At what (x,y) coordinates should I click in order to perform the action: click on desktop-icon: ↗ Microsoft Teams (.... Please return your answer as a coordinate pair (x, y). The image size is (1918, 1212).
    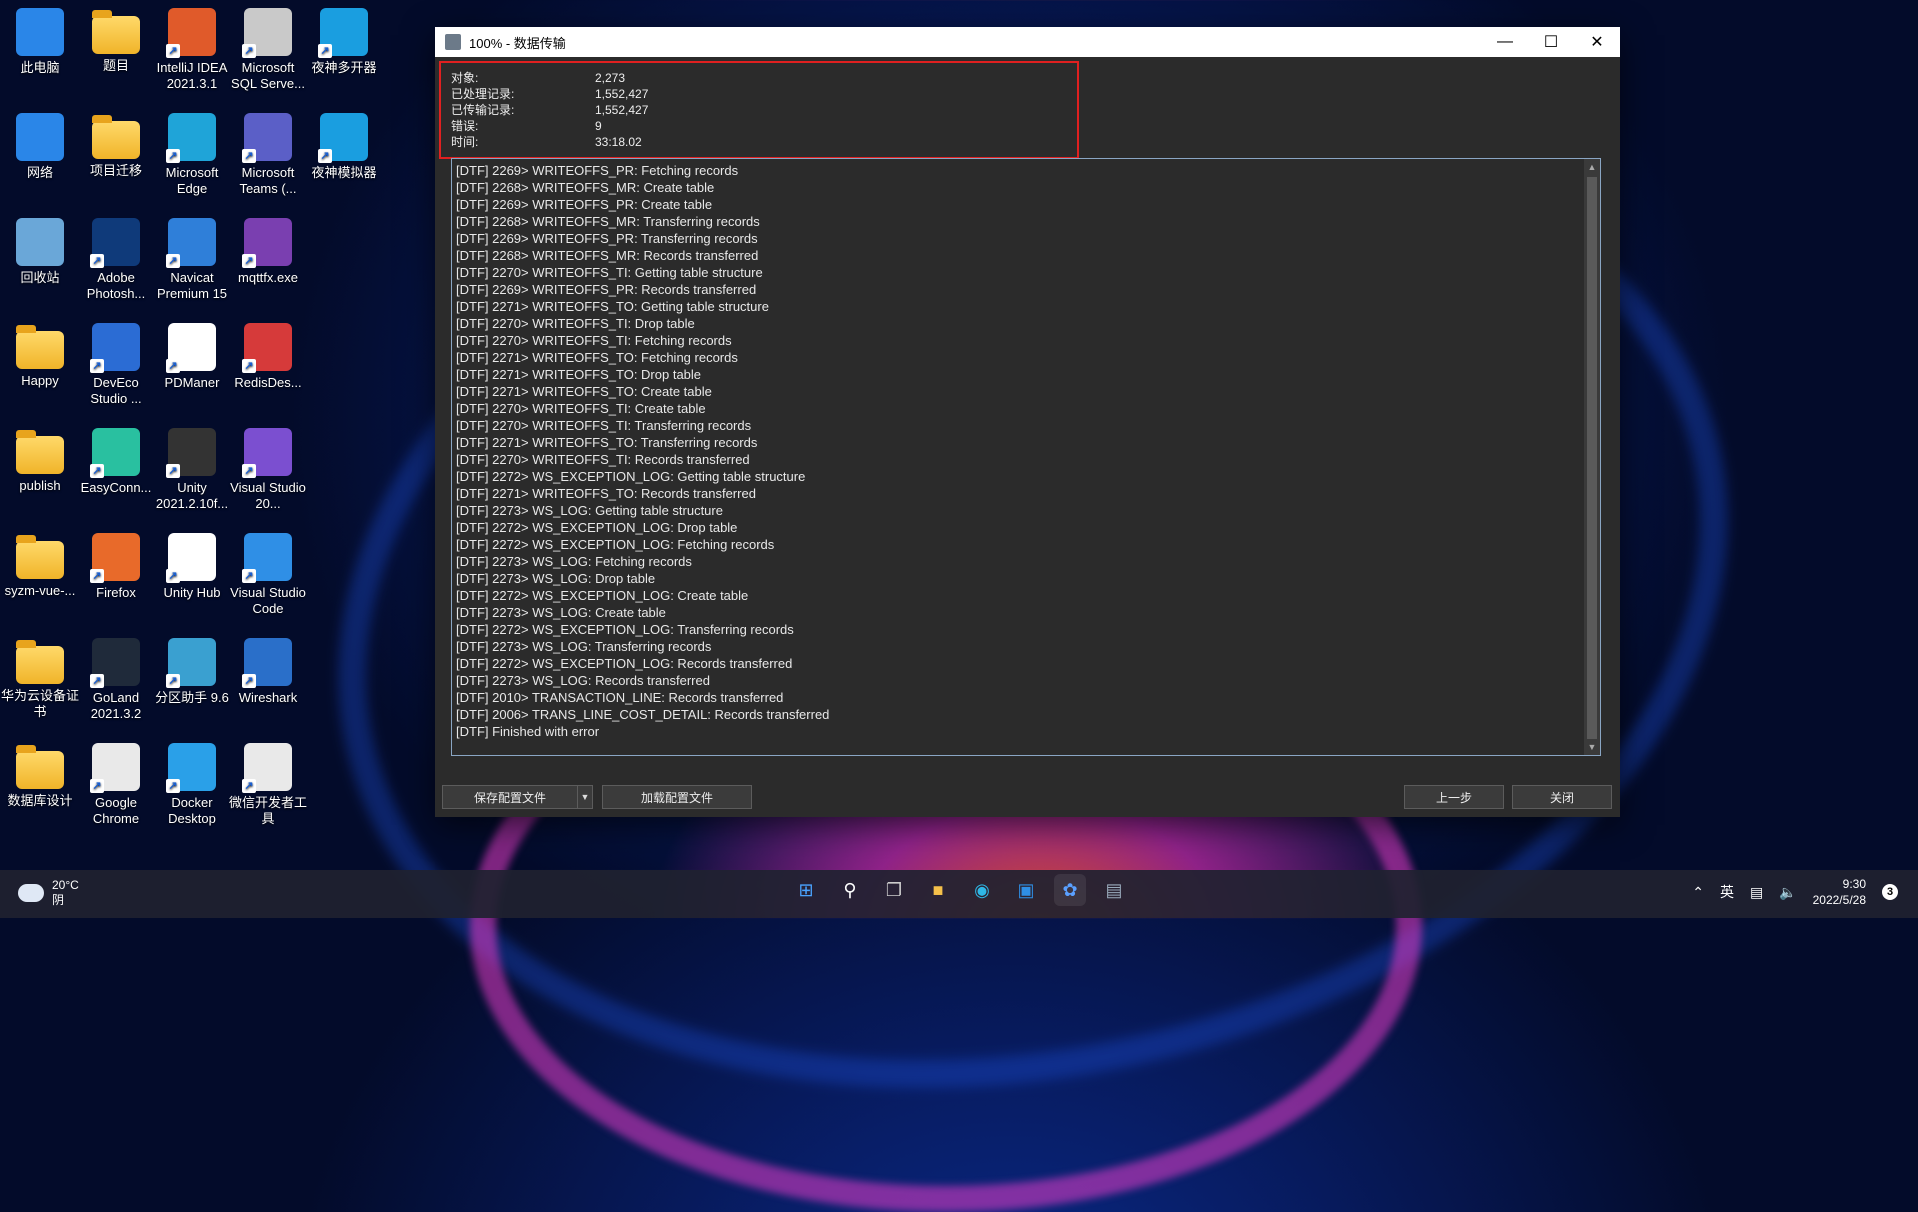
    Looking at the image, I should click on (268, 155).